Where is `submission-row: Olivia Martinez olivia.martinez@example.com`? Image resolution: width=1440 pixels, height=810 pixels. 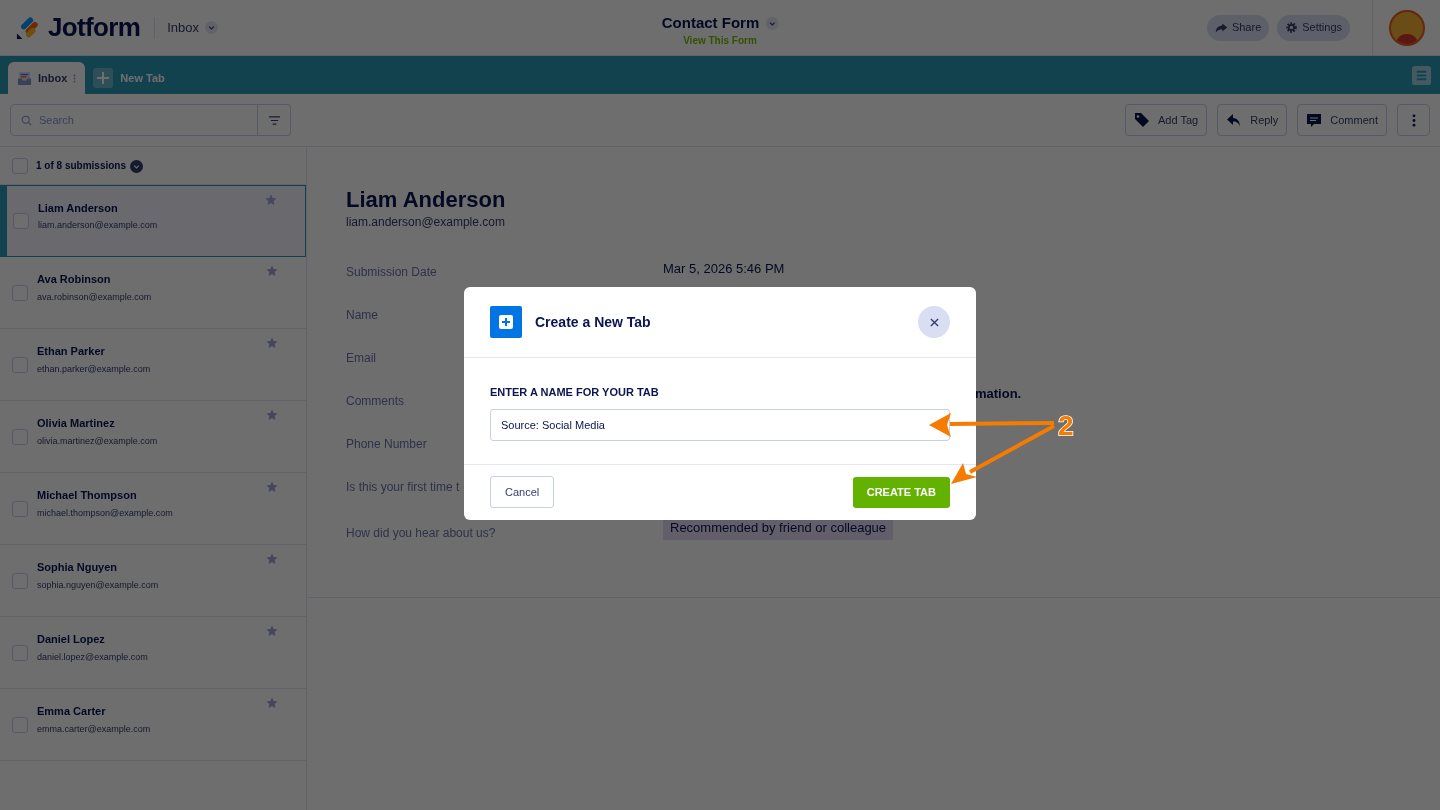
submission-row: Olivia Martinez olivia.martinez@example.com is located at coordinates (153, 437).